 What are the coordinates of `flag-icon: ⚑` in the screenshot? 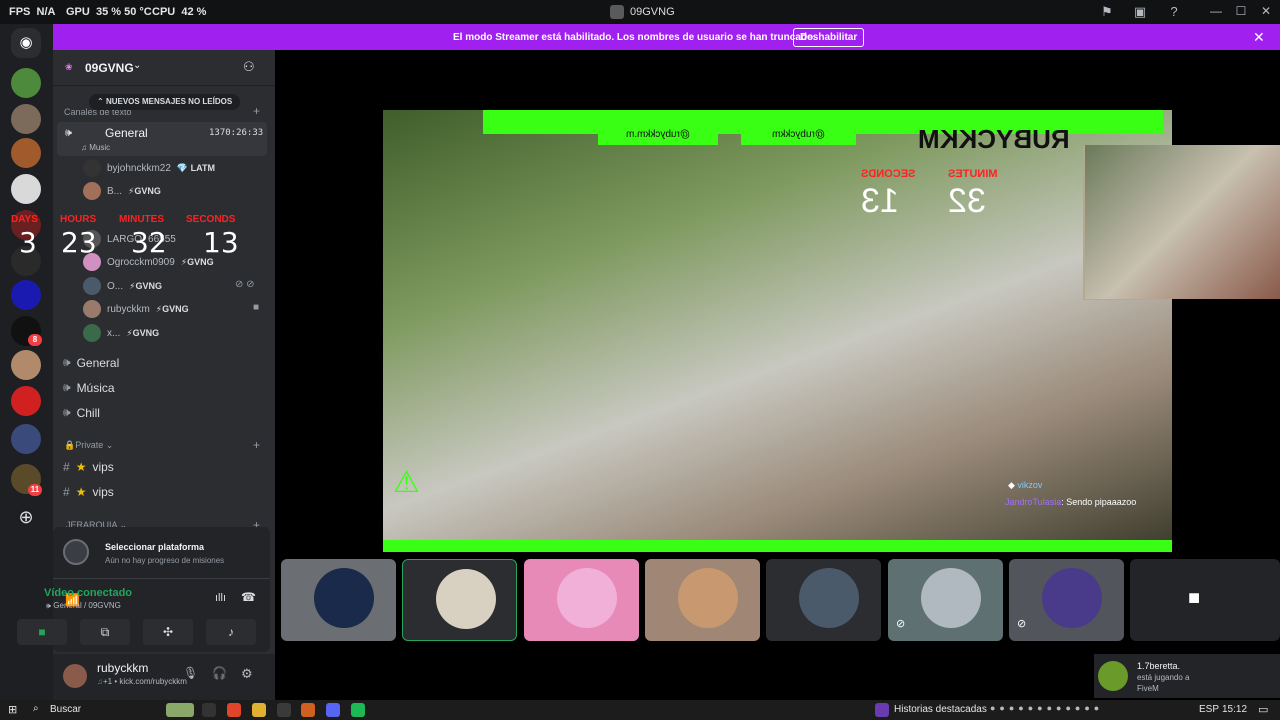 It's located at (1107, 12).